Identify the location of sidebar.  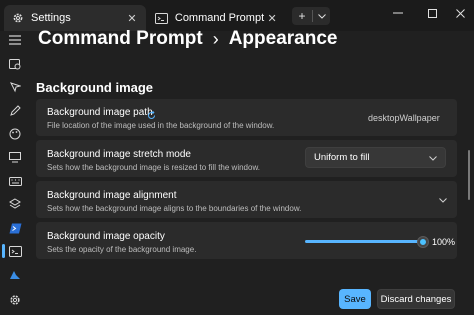
(15, 173).